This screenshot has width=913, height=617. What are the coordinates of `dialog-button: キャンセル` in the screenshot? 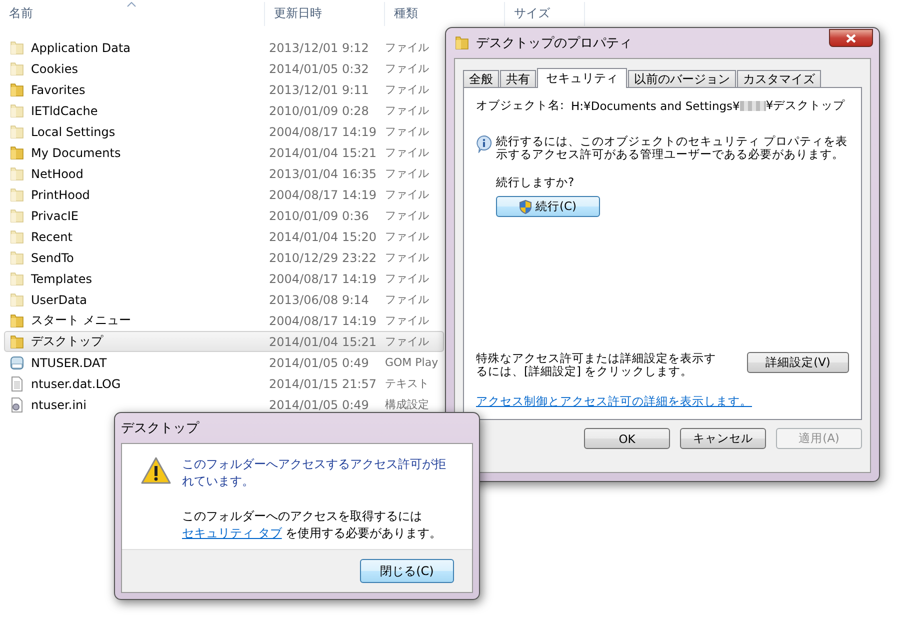 It's located at (723, 438).